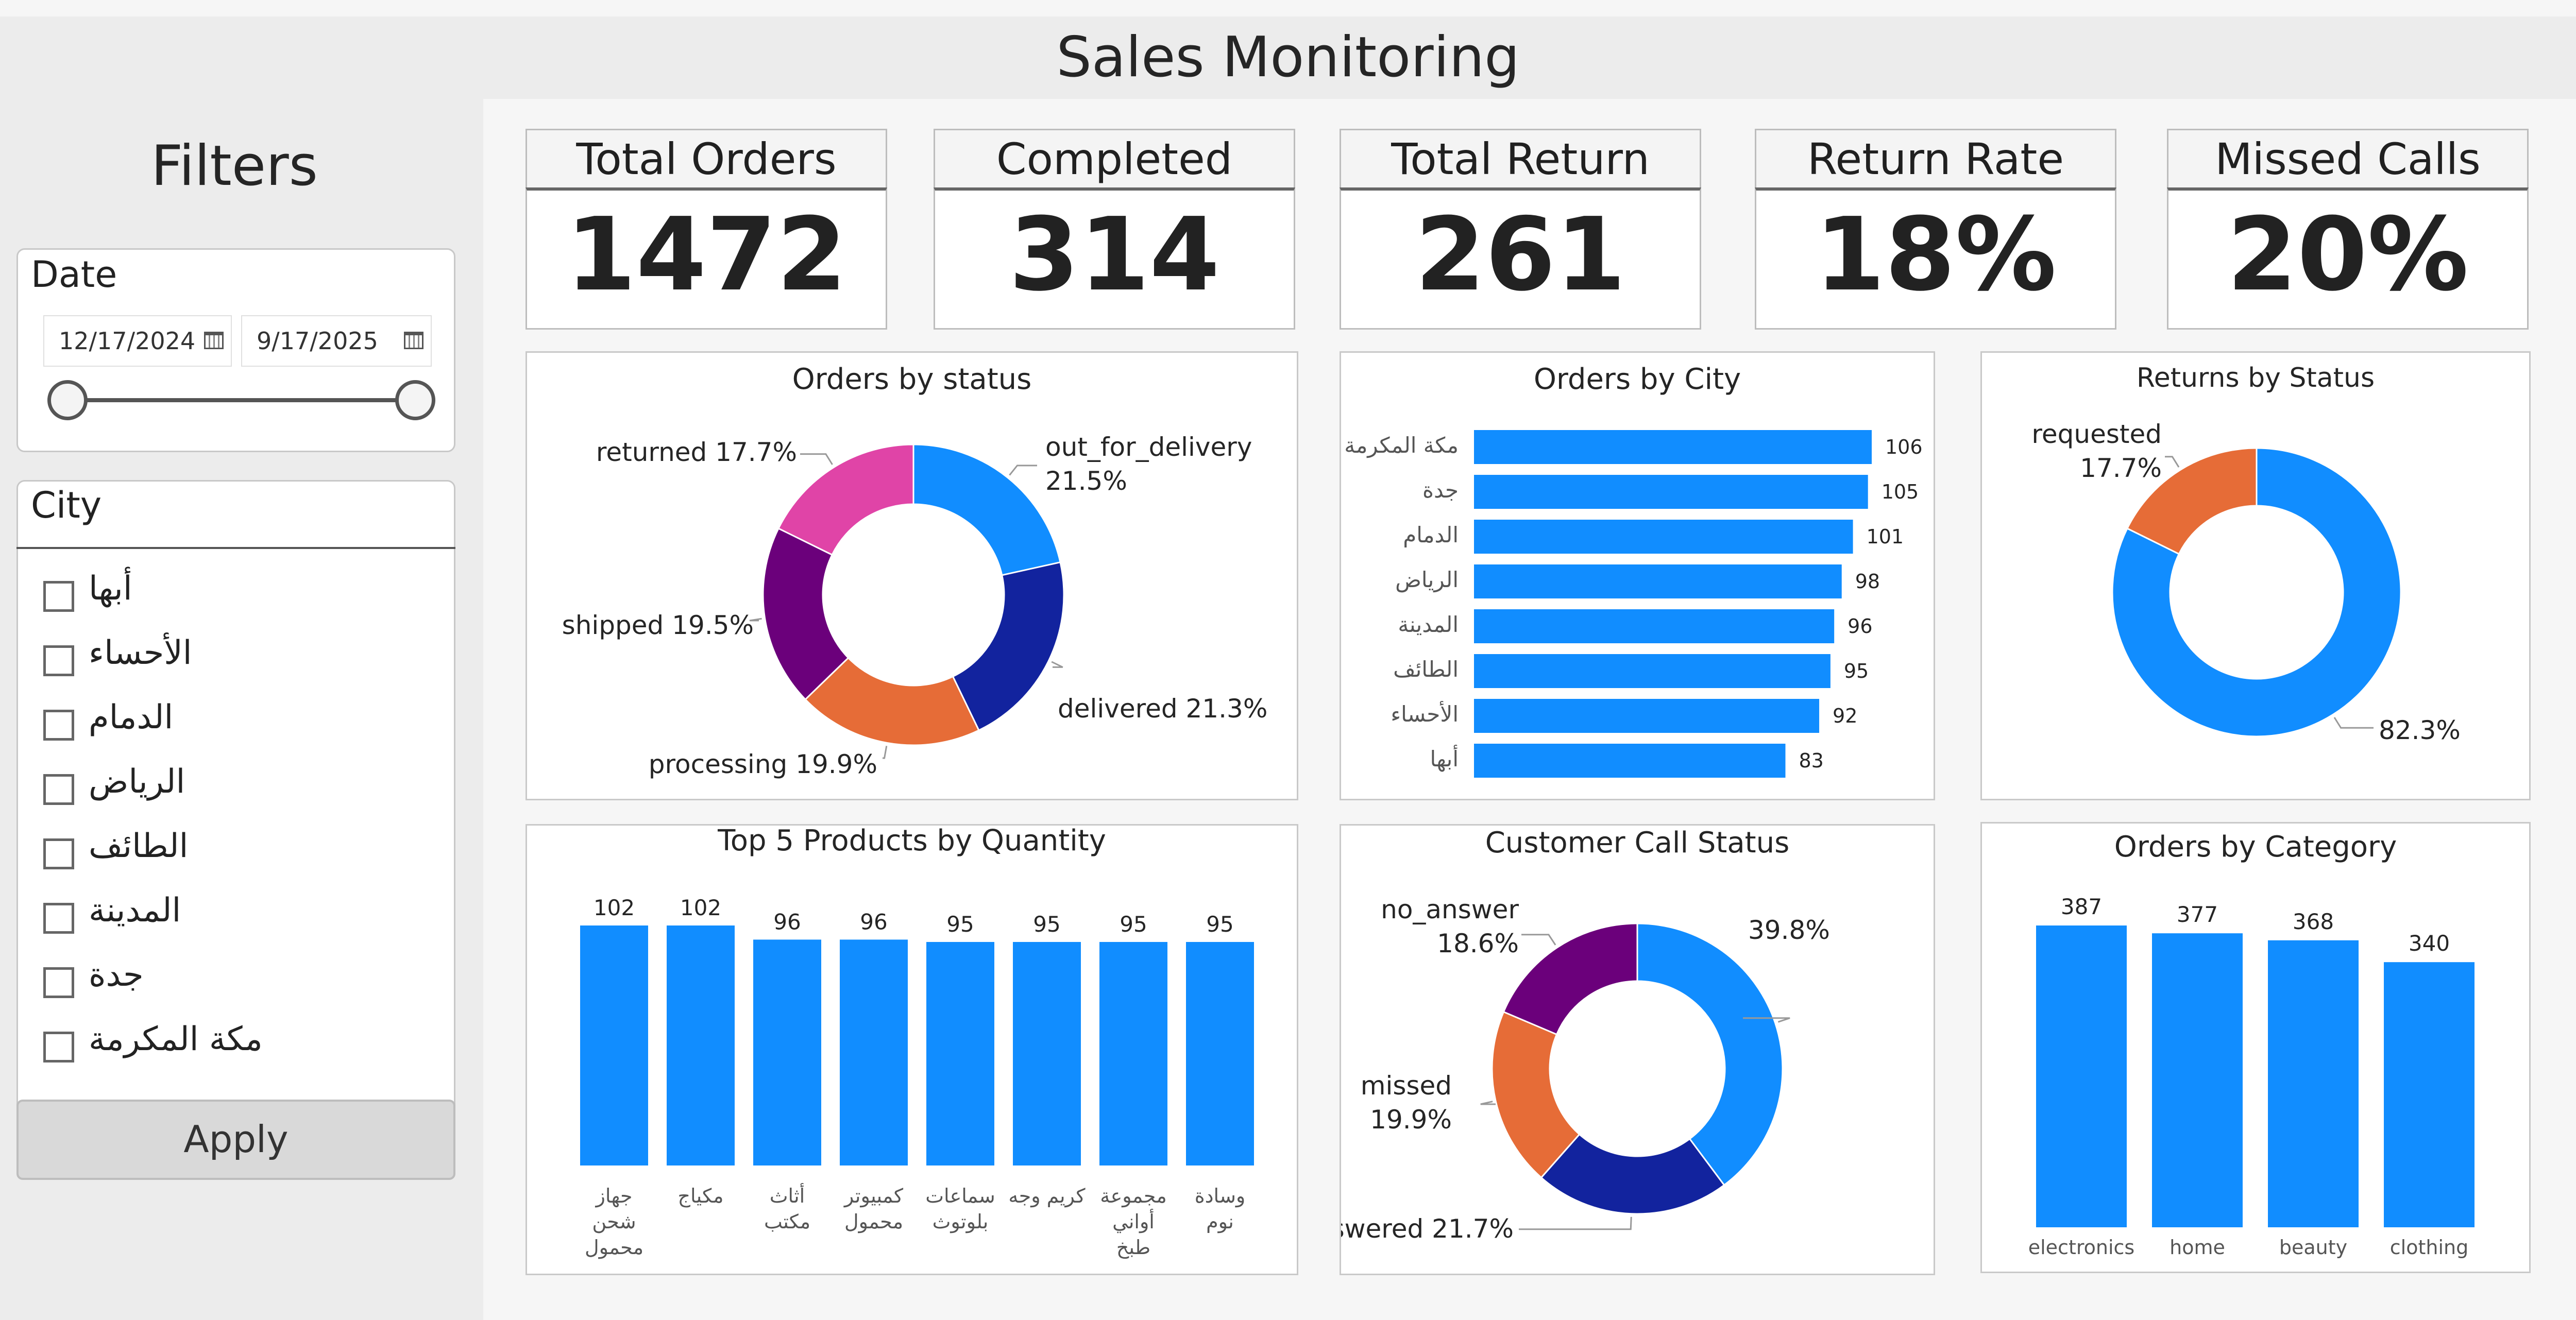  I want to click on slice-label: 82.3%, so click(2420, 730).